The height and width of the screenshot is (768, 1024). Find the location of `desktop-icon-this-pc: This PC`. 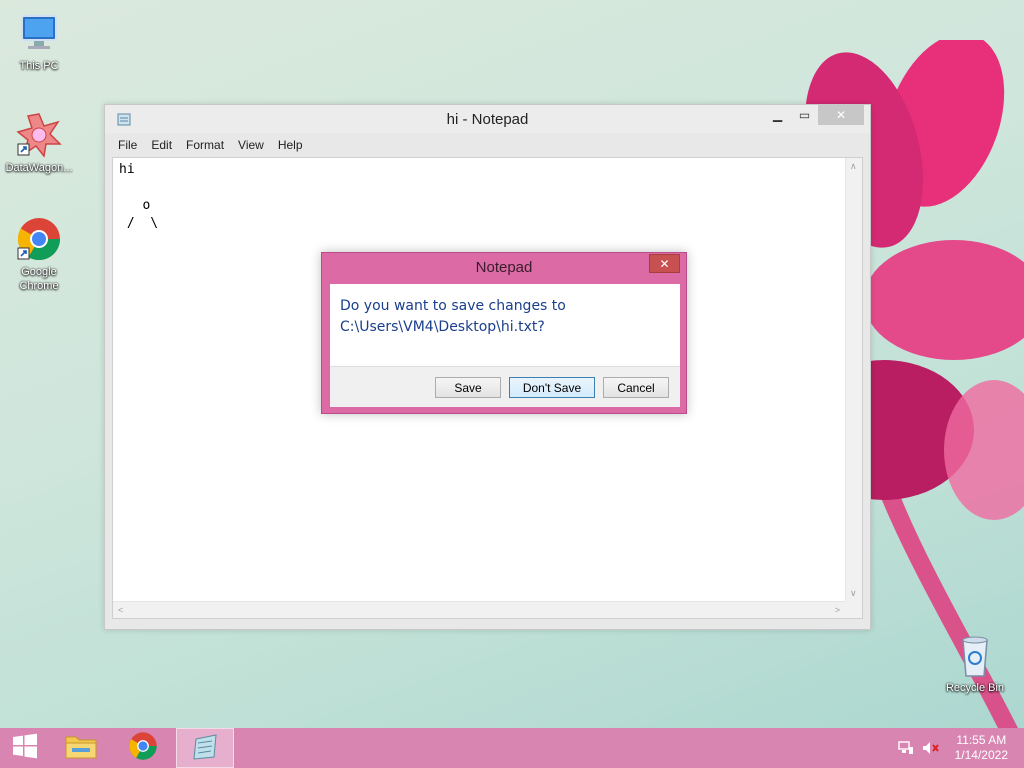

desktop-icon-this-pc: This PC is located at coordinates (39, 41).